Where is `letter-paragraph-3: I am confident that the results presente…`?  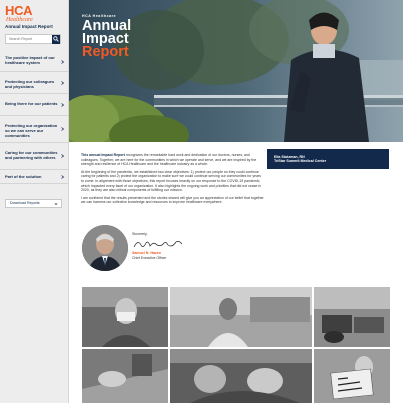 letter-paragraph-3: I am confident that the results presente… is located at coordinates (172, 200).